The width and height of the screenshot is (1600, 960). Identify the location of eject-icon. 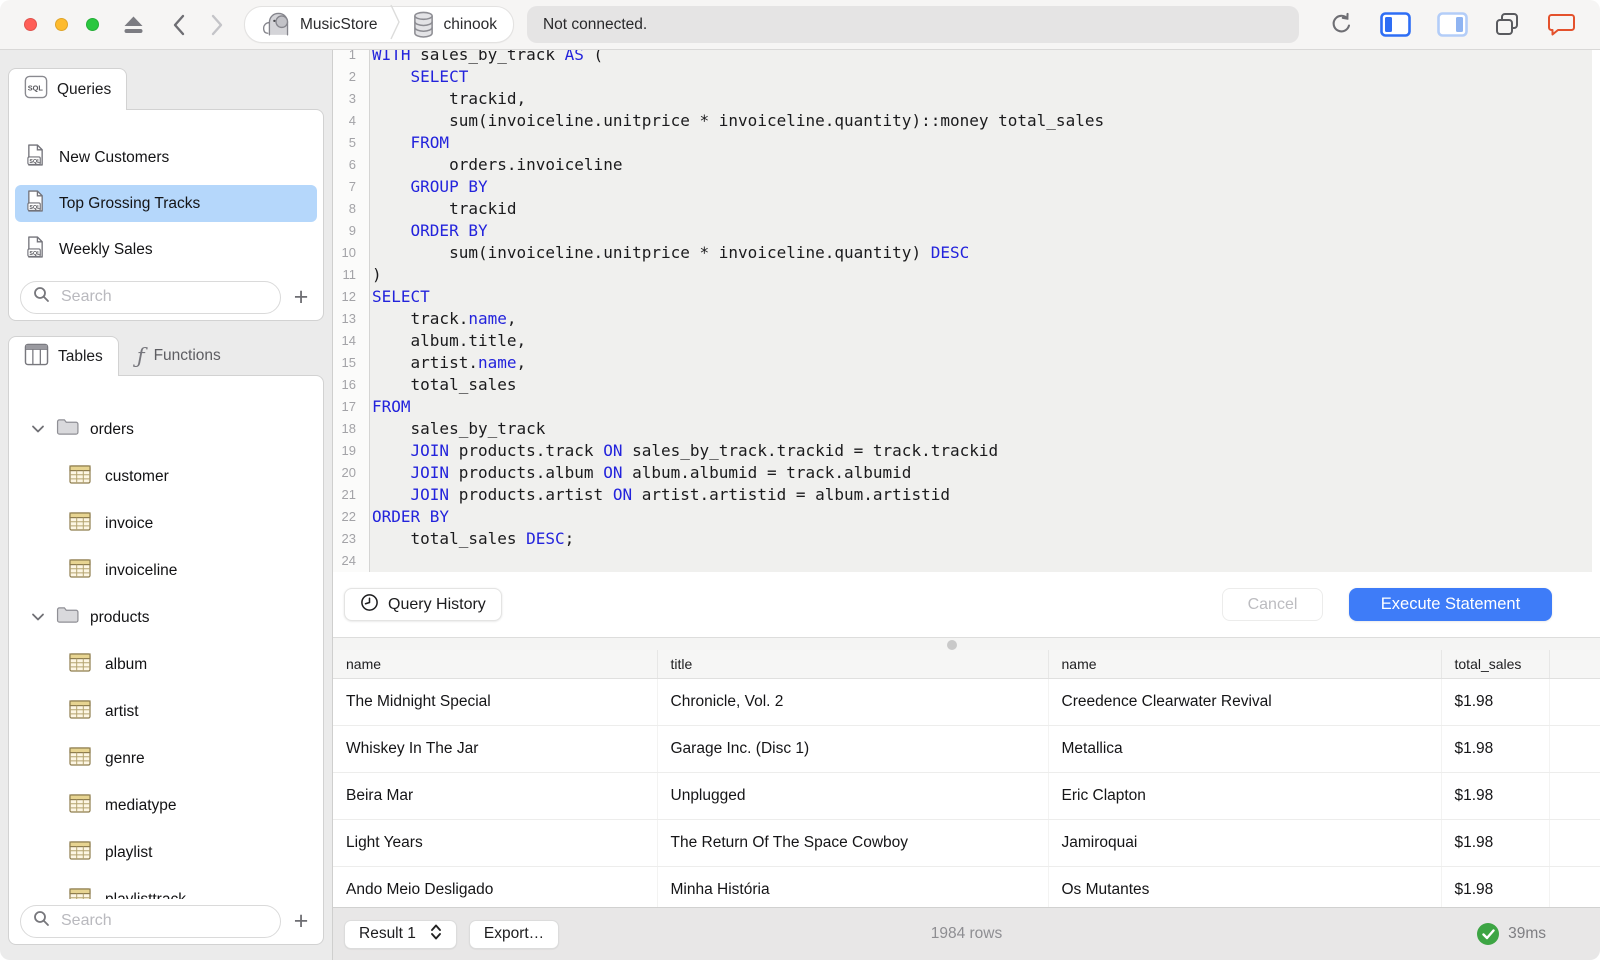
(133, 25).